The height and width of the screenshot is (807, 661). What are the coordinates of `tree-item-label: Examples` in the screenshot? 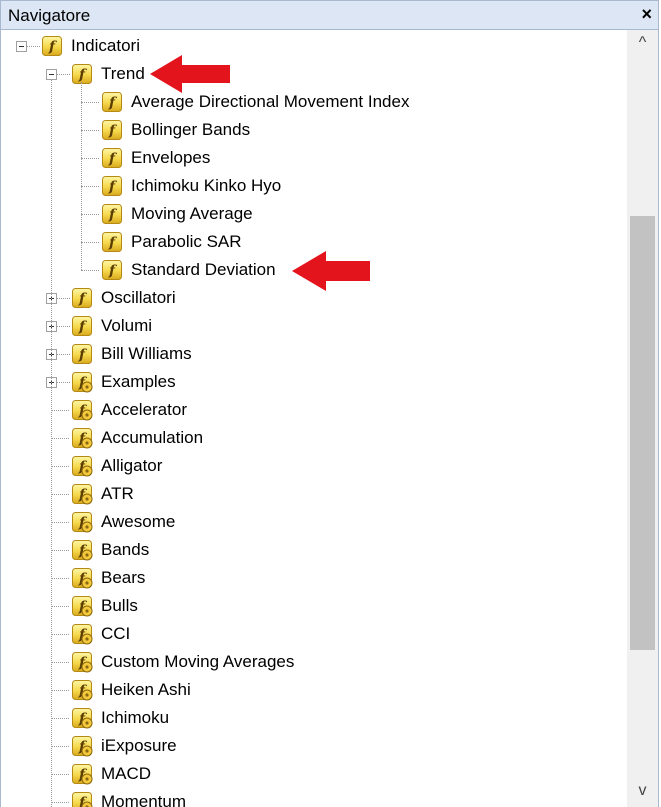 It's located at (138, 381).